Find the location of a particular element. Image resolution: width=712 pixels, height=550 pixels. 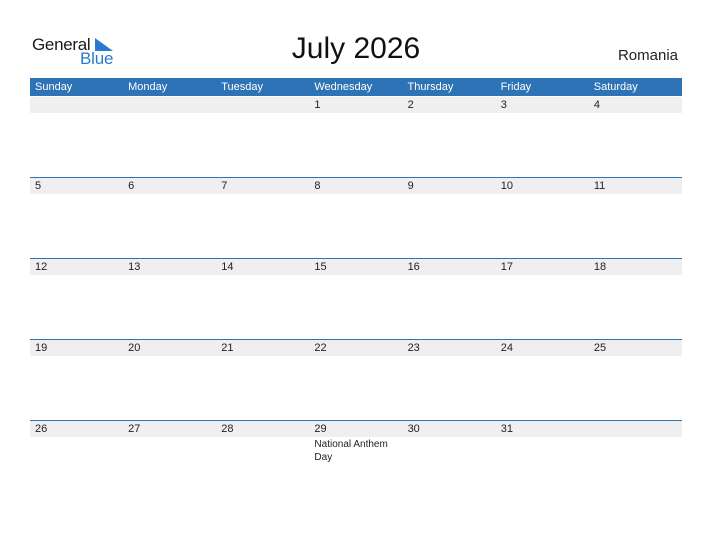

calendar-title: July 2026 is located at coordinates (356, 48).